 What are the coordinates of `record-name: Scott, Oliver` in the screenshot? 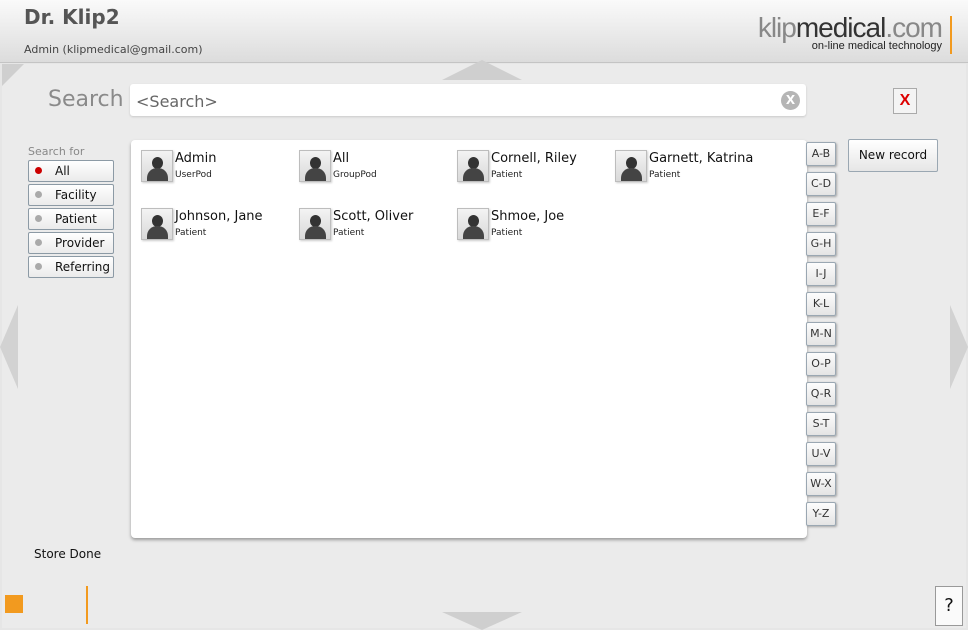 It's located at (373, 216).